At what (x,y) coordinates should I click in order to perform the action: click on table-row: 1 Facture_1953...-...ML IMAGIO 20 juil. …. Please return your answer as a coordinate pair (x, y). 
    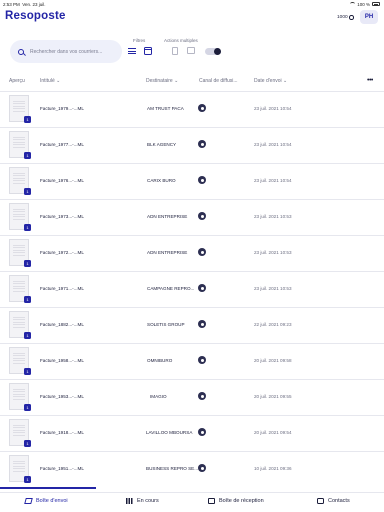
    Looking at the image, I should click on (192, 397).